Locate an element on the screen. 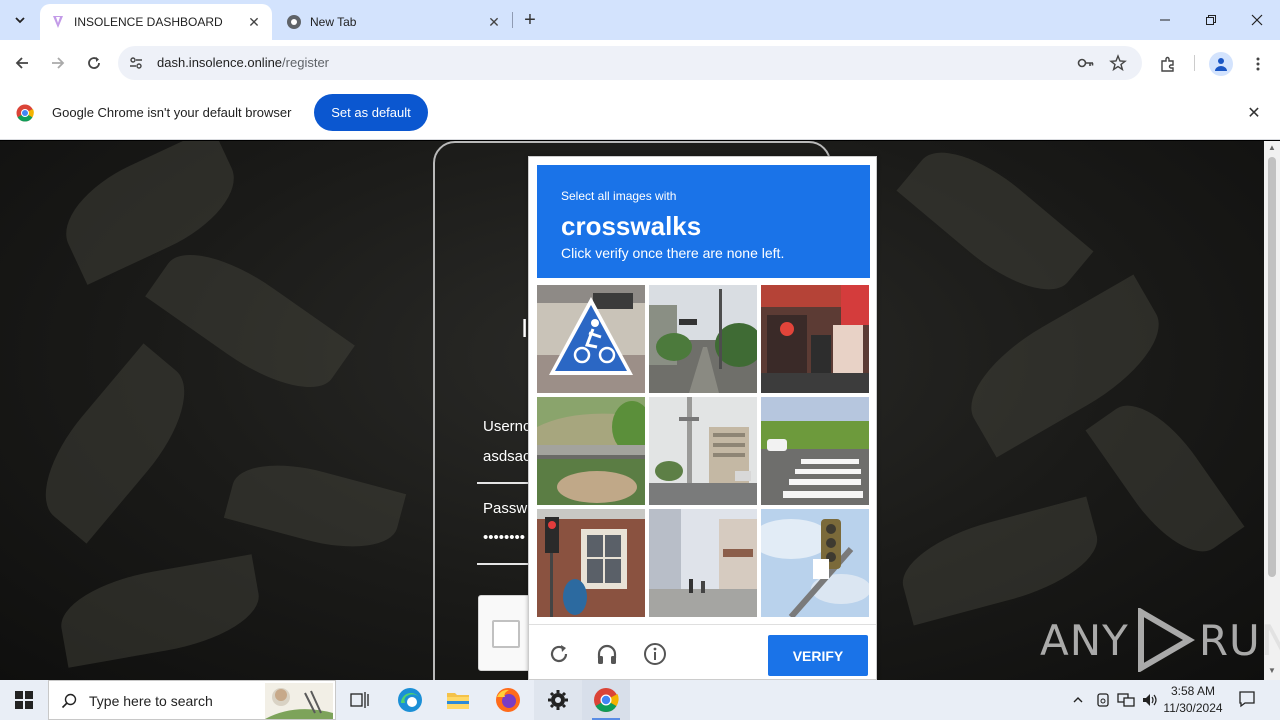  tab-new-tab: New Tab ✕ is located at coordinates (394, 22).